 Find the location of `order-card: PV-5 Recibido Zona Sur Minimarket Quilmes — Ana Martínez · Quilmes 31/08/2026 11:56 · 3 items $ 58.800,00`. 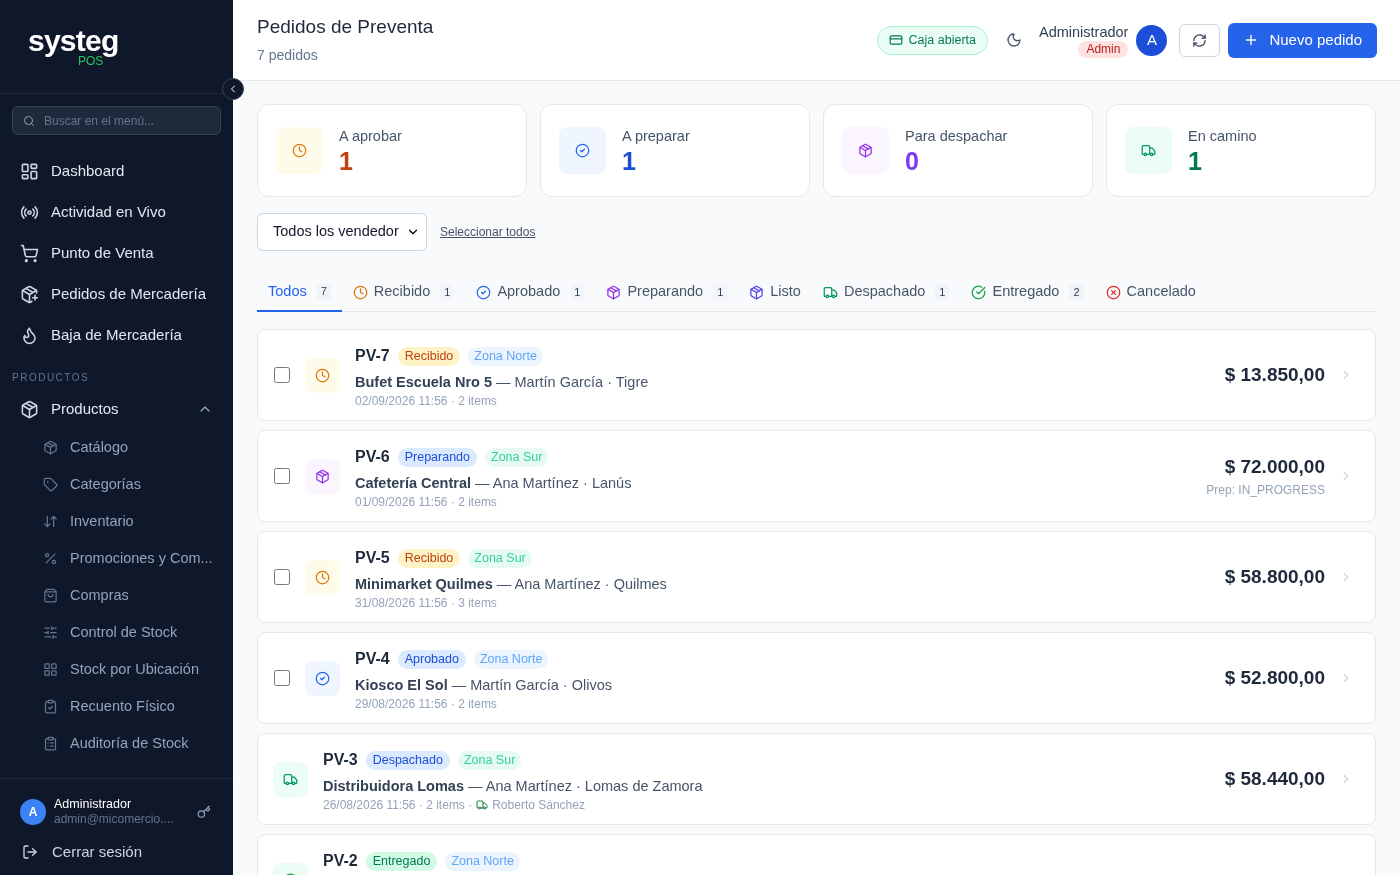

order-card: PV-5 Recibido Zona Sur Minimarket Quilmes — Ana Martínez · Quilmes 31/08/2026 11:56 · 3 items $ 58.800,00 is located at coordinates (816, 577).